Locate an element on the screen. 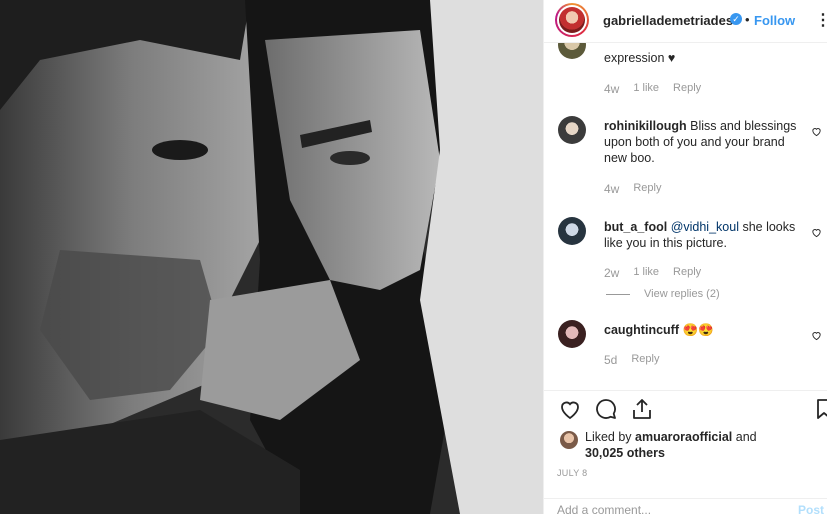  comment-mention-link: @vidhi_koul is located at coordinates (705, 227).